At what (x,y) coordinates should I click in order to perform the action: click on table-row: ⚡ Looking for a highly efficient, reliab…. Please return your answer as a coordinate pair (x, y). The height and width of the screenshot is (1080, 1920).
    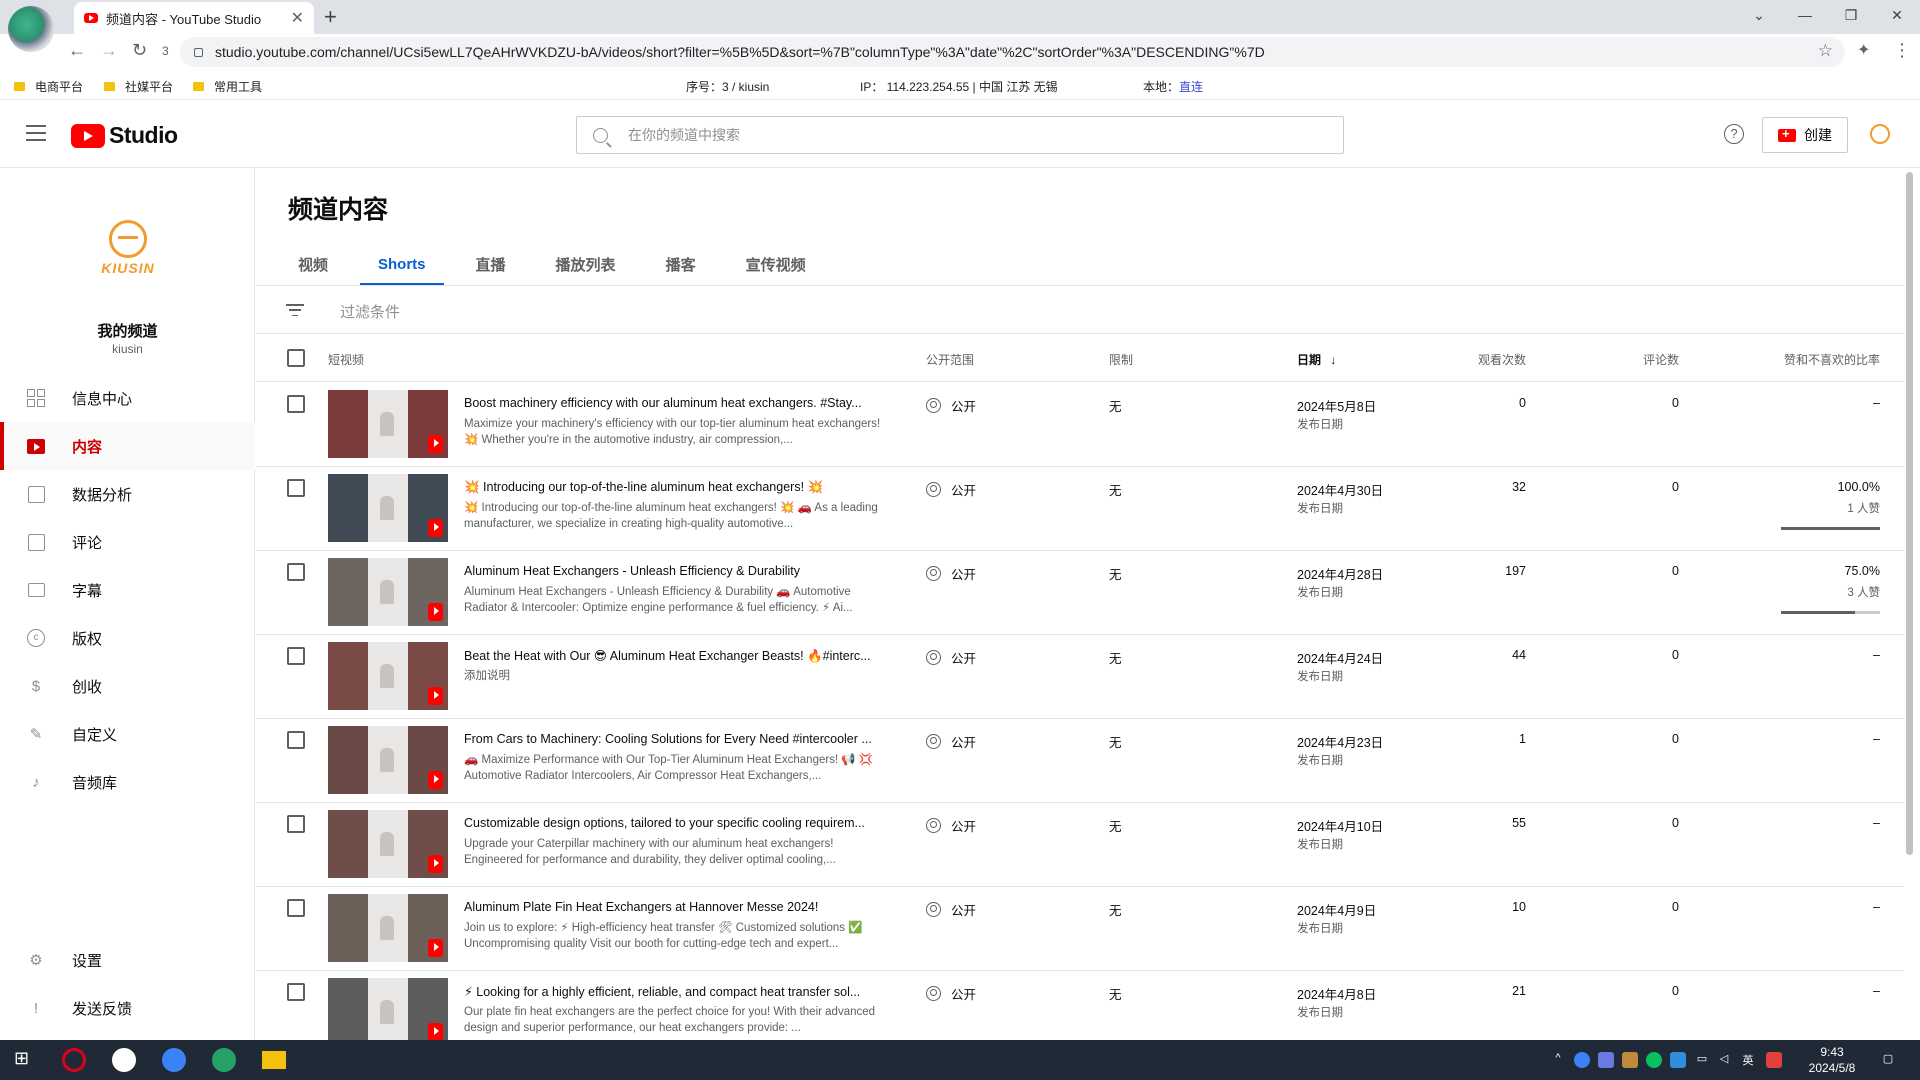
    Looking at the image, I should click on (1080, 1005).